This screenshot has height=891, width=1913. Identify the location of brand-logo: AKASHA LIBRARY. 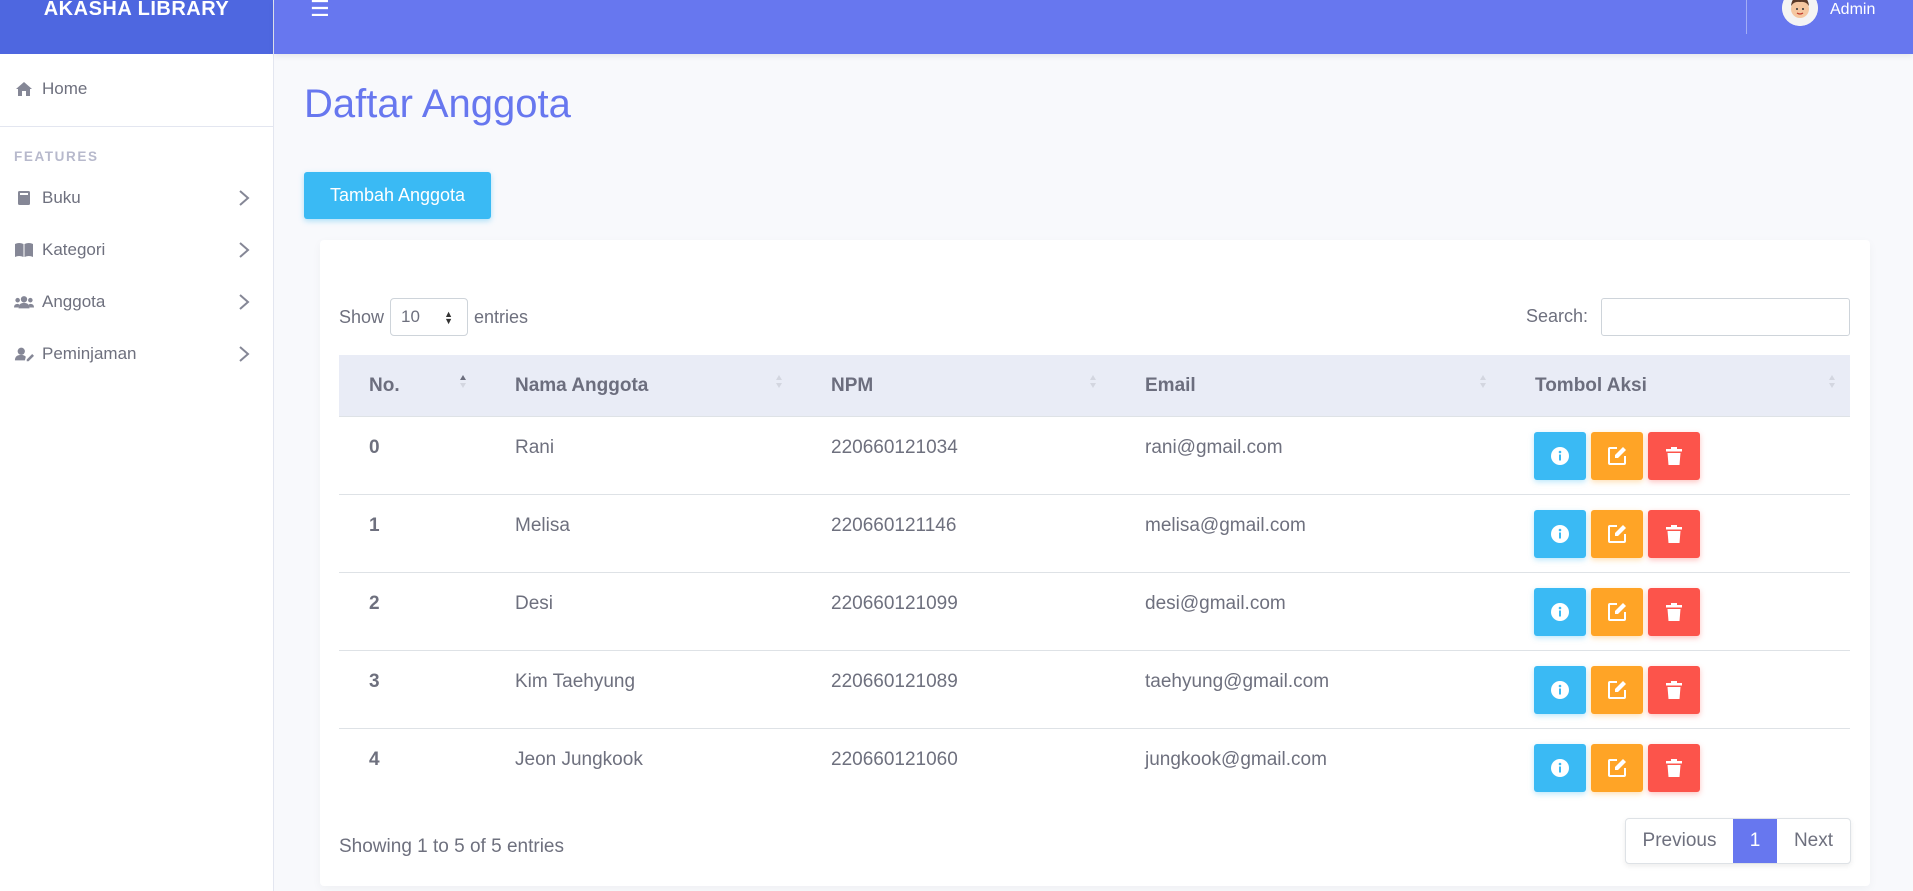
(136, 27).